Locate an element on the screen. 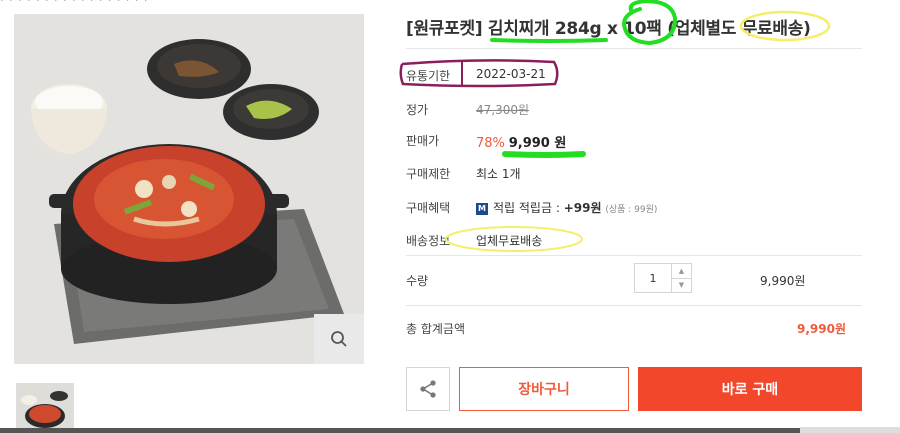 The height and width of the screenshot is (433, 900). sale-price-label: 판매가 is located at coordinates (423, 141).